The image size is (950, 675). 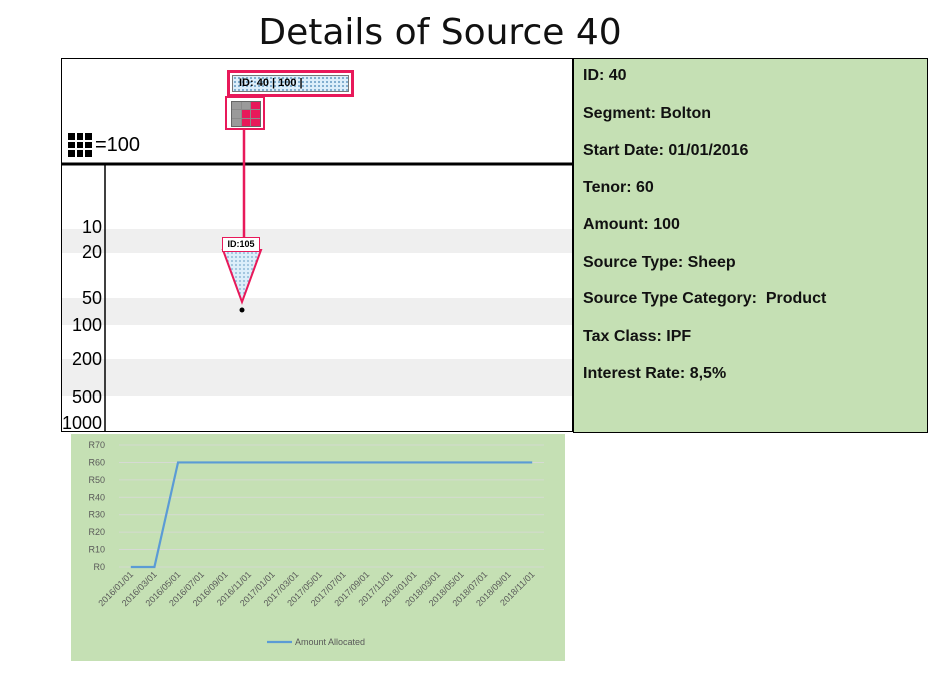 What do you see at coordinates (96, 515) in the screenshot?
I see `y-tick-label: R30` at bounding box center [96, 515].